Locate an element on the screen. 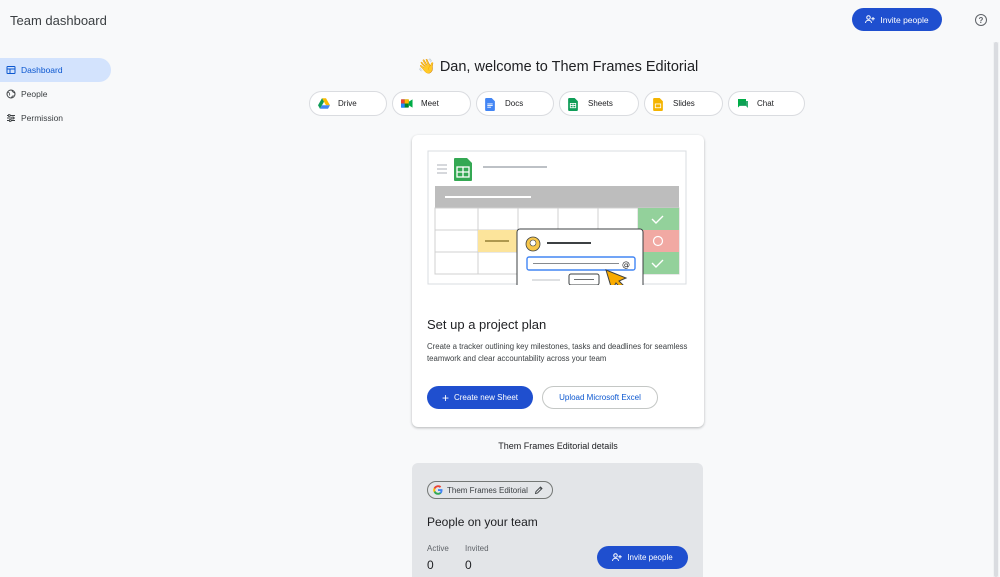 This screenshot has width=1000, height=577. app-chip-drive: Drive is located at coordinates (348, 103).